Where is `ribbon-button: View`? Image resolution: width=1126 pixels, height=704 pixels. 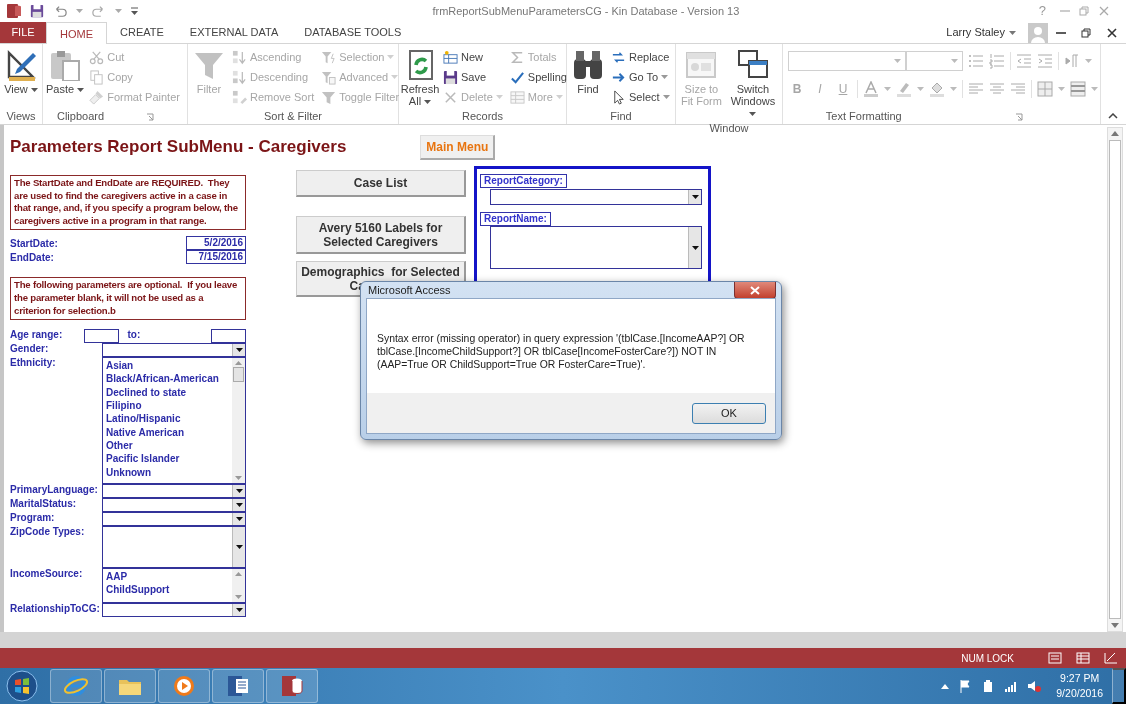
ribbon-button: View is located at coordinates (21, 78).